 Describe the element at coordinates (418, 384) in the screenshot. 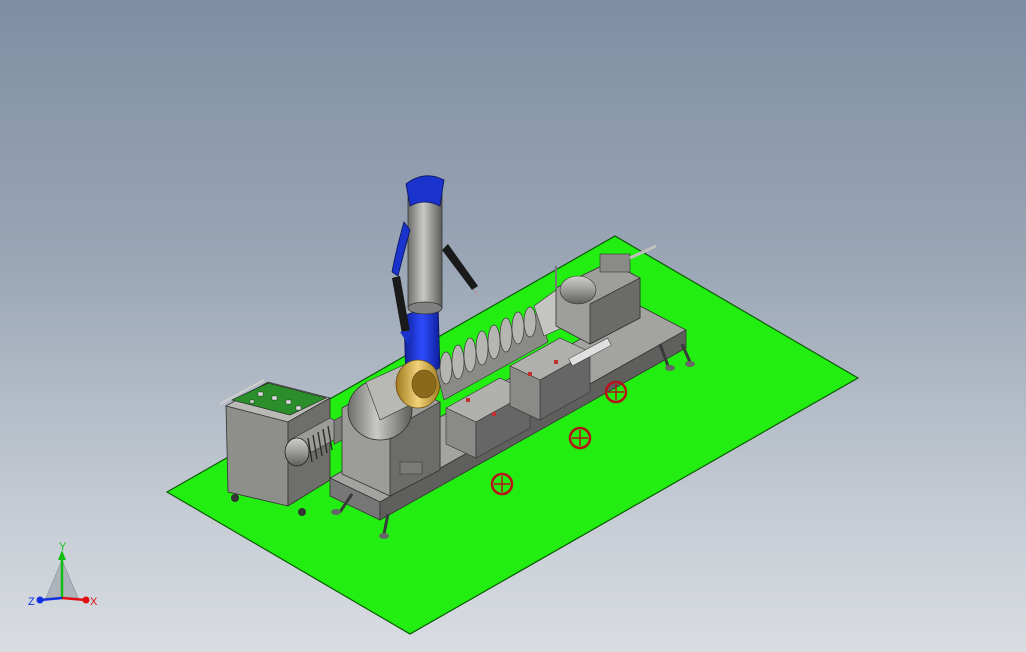

I see `gold-coupling-ring` at that location.